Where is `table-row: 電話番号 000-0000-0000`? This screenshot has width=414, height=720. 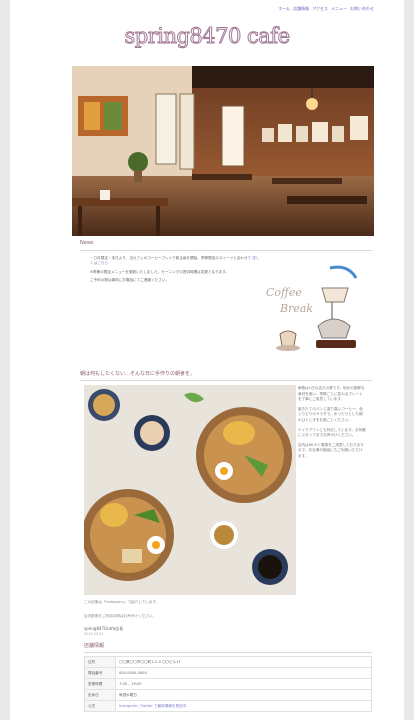 table-row: 電話番号 000-0000-0000 is located at coordinates (228, 673).